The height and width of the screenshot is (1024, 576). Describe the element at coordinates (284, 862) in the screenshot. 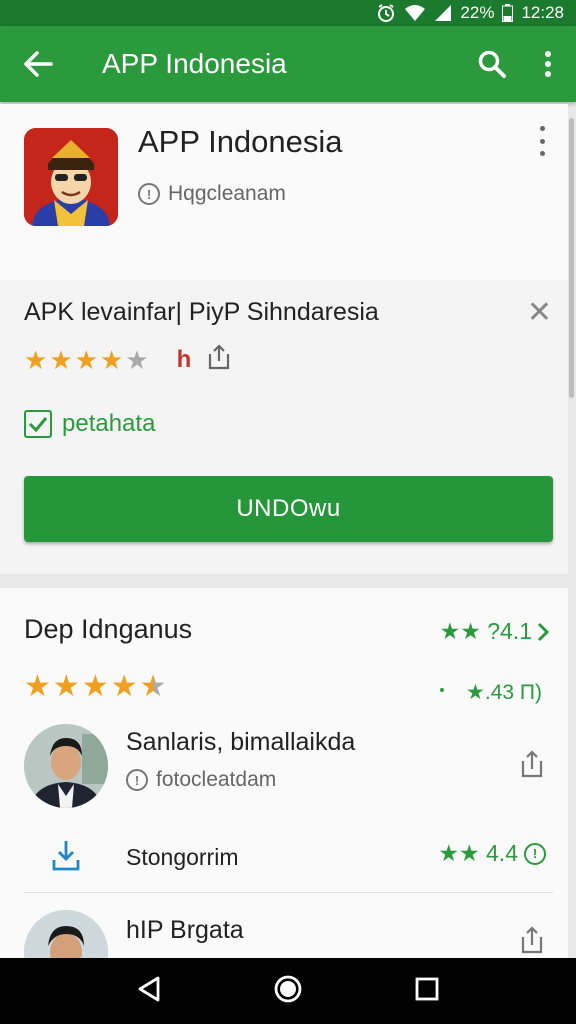

I see `list-item: Stongorrim ★★ 4.4 !` at that location.